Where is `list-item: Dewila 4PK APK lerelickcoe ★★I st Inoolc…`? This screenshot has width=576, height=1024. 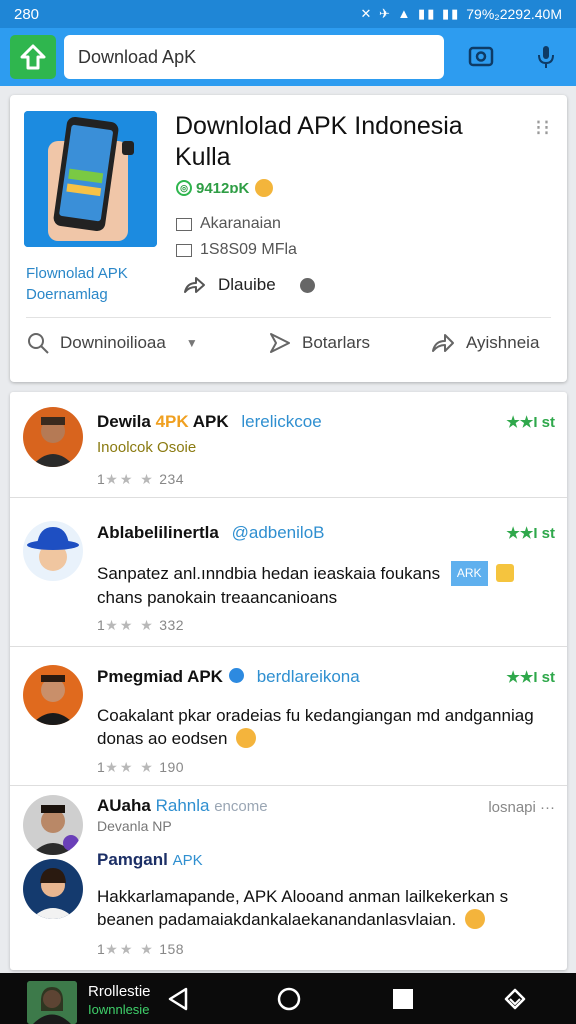 list-item: Dewila 4PK APK lerelickcoe ★★I st Inoolc… is located at coordinates (288, 445).